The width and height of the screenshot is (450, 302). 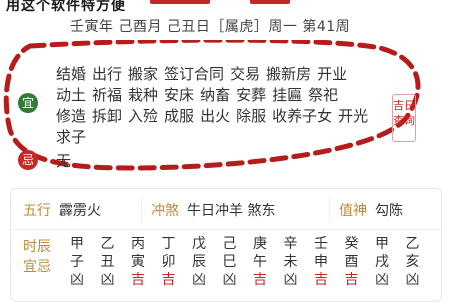 I want to click on hour-branch: 戌, so click(x=382, y=262).